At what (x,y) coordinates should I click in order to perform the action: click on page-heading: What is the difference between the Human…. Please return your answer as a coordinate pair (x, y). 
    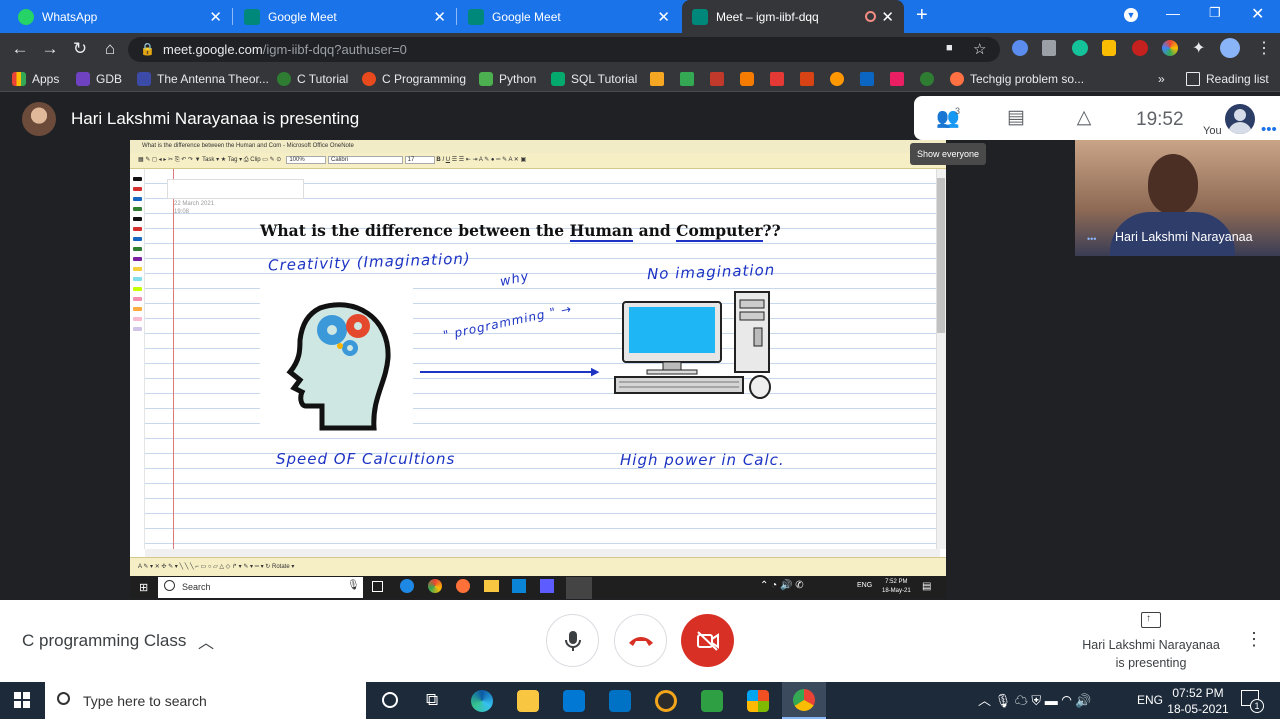
    Looking at the image, I should click on (520, 231).